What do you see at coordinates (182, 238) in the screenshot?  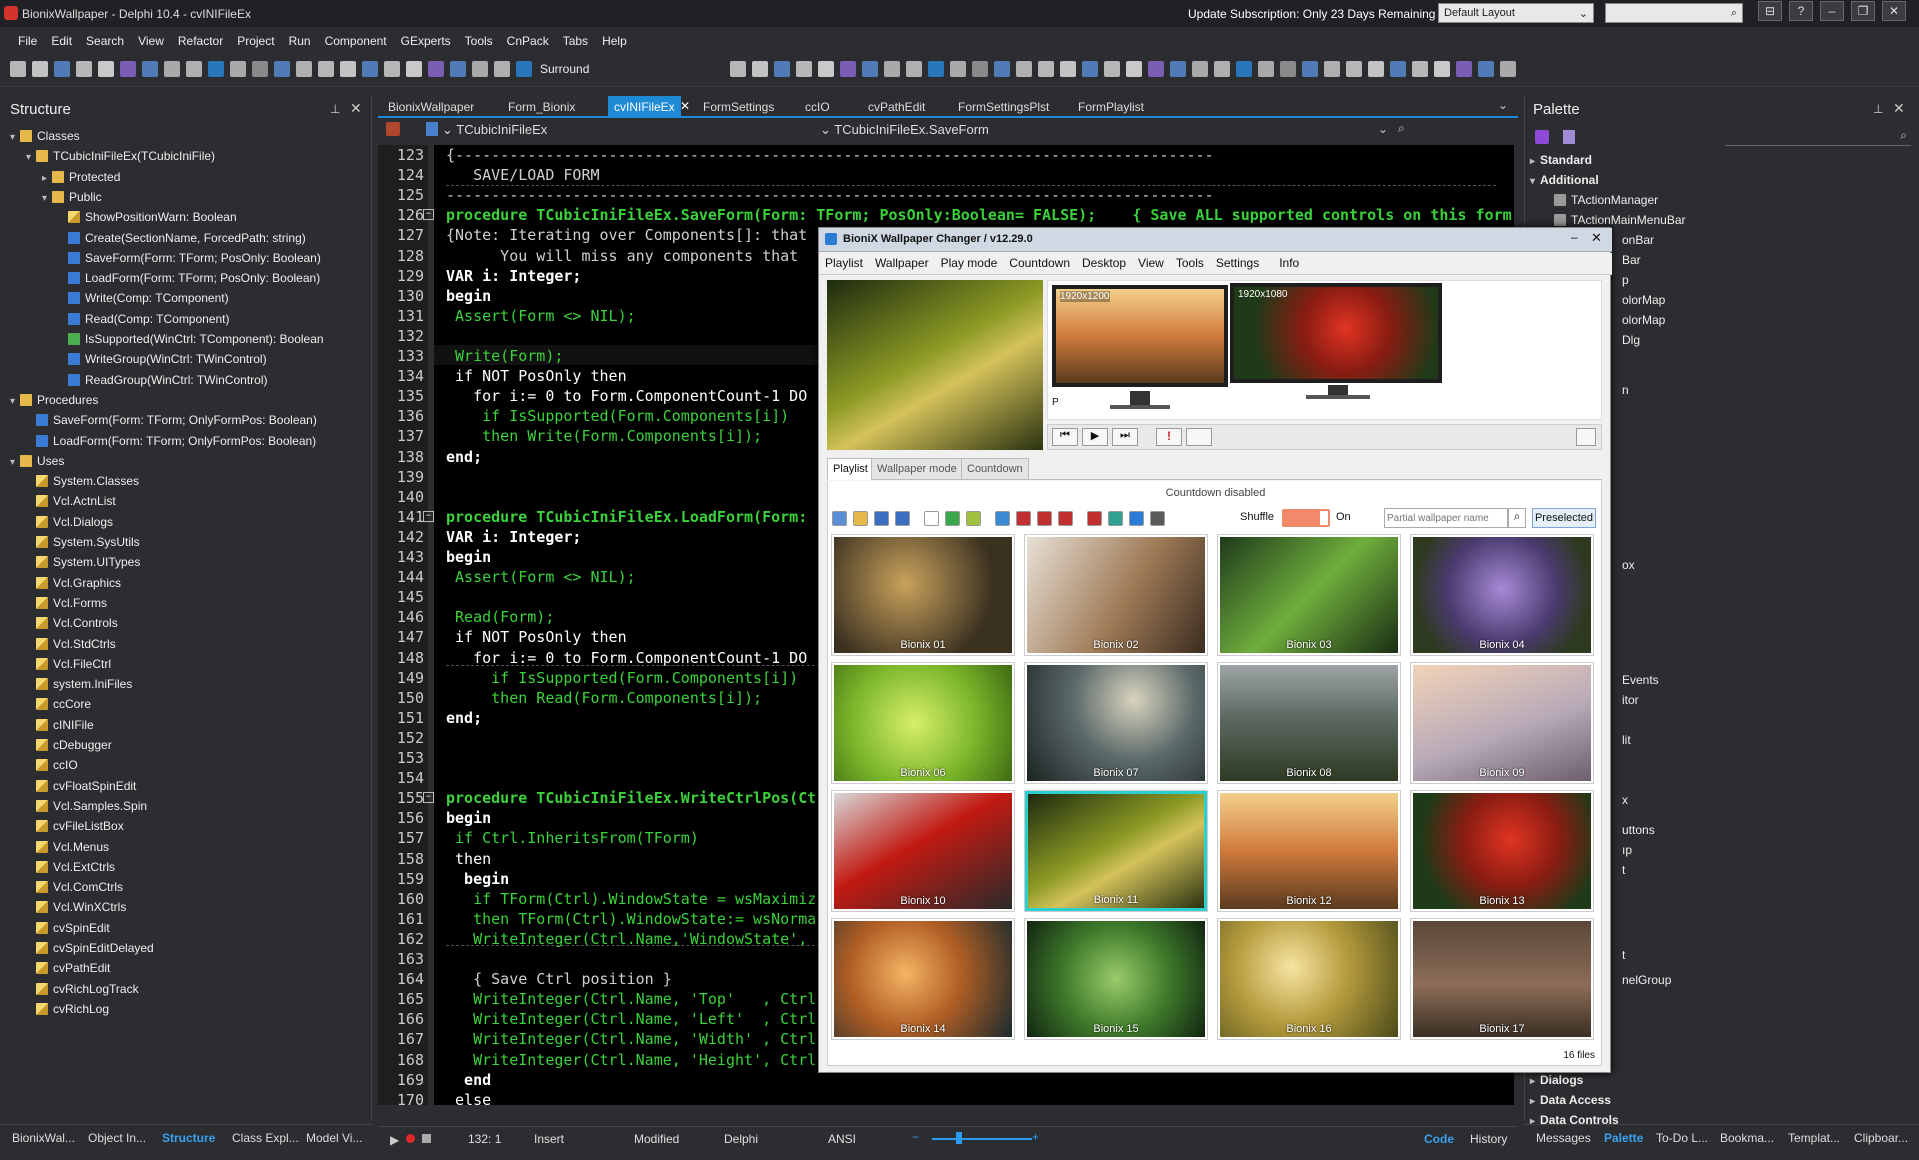 I see `tree-node: Create(SectionName, ForcedPath: string)` at bounding box center [182, 238].